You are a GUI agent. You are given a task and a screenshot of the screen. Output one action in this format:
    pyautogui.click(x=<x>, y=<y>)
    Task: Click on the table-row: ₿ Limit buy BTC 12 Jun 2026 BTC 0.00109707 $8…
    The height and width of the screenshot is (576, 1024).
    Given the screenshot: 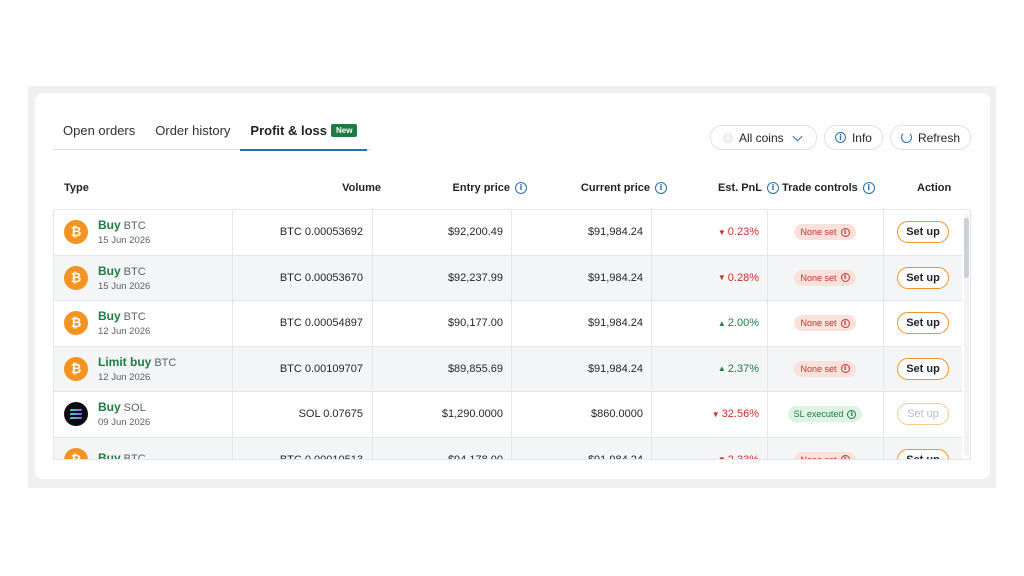 What is the action you would take?
    pyautogui.click(x=508, y=369)
    